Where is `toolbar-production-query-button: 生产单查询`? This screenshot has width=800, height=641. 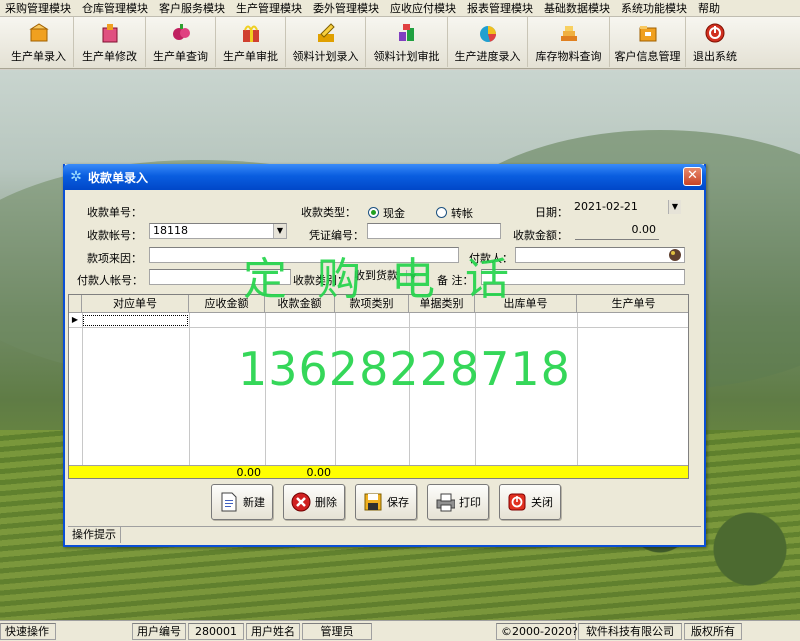 toolbar-production-query-button: 生产单查询 is located at coordinates (181, 42).